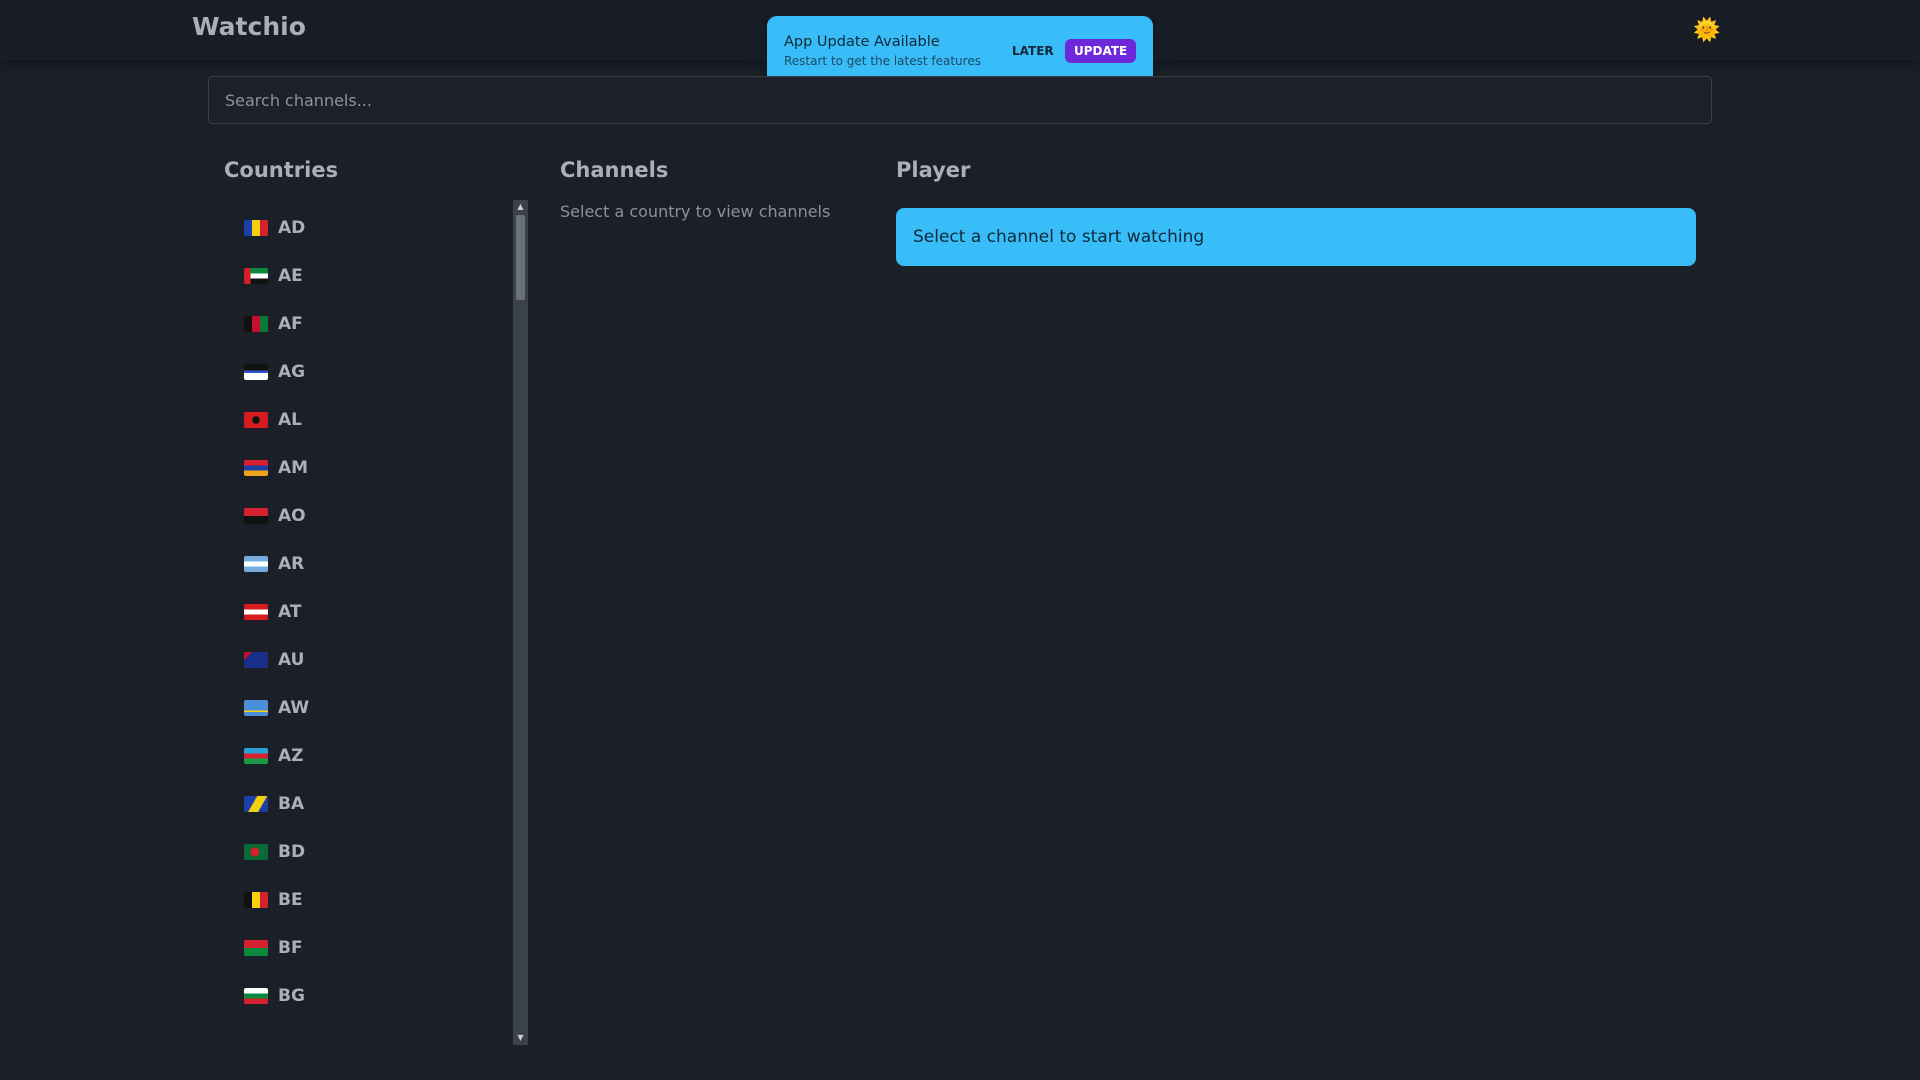 The width and height of the screenshot is (1920, 1080). Describe the element at coordinates (520, 622) in the screenshot. I see `country-list-scrollbar: ▲ ▼` at that location.